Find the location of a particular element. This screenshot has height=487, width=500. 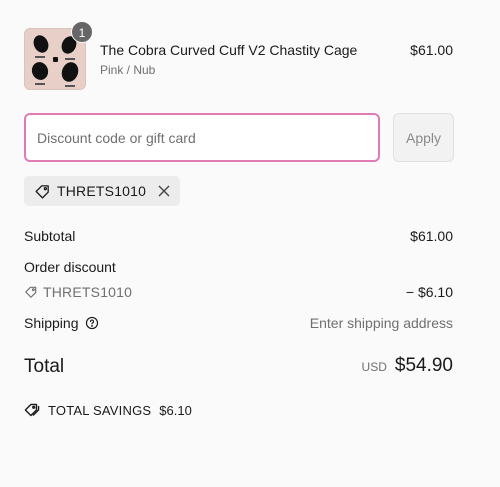

discount-code-row: THRETS1010 is located at coordinates (78, 292).